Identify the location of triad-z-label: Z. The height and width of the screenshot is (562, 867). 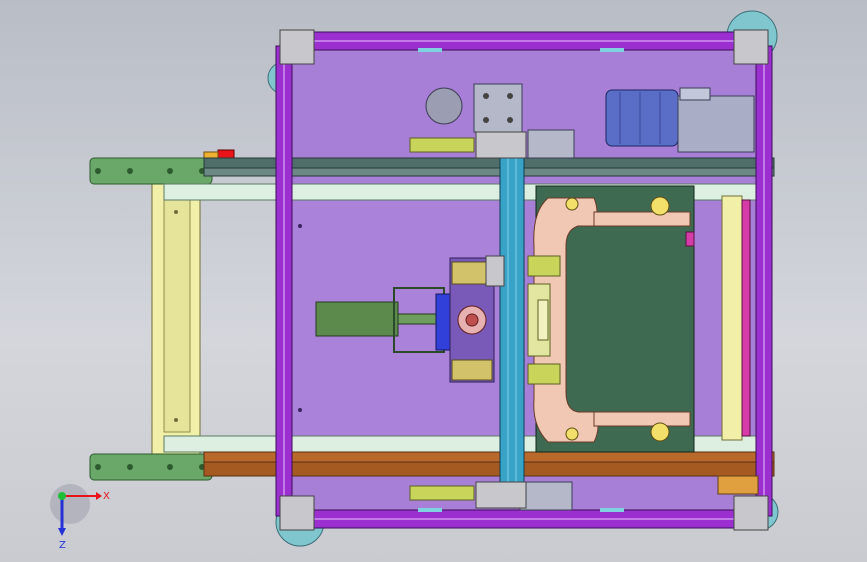
(62, 545).